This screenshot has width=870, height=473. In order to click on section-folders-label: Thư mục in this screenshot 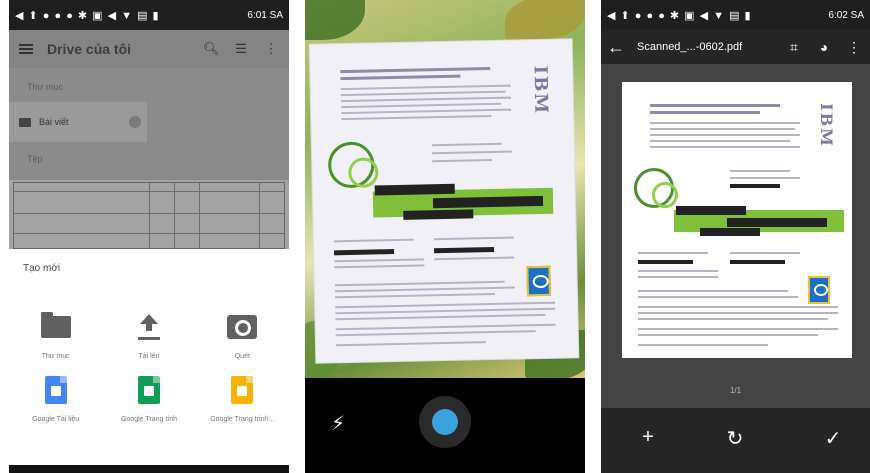, I will do `click(45, 87)`.